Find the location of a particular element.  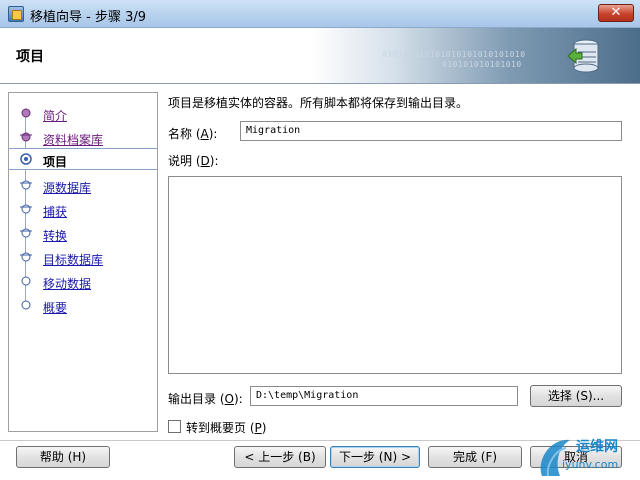

goto-summary-key: P is located at coordinates (258, 428).